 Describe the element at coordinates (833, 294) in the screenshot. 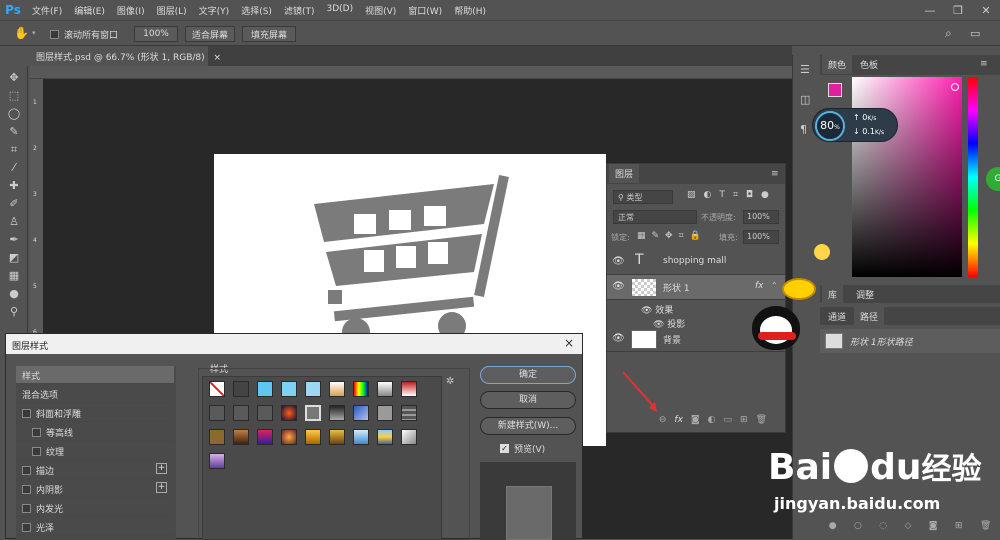

I see `tab-library: 库` at that location.